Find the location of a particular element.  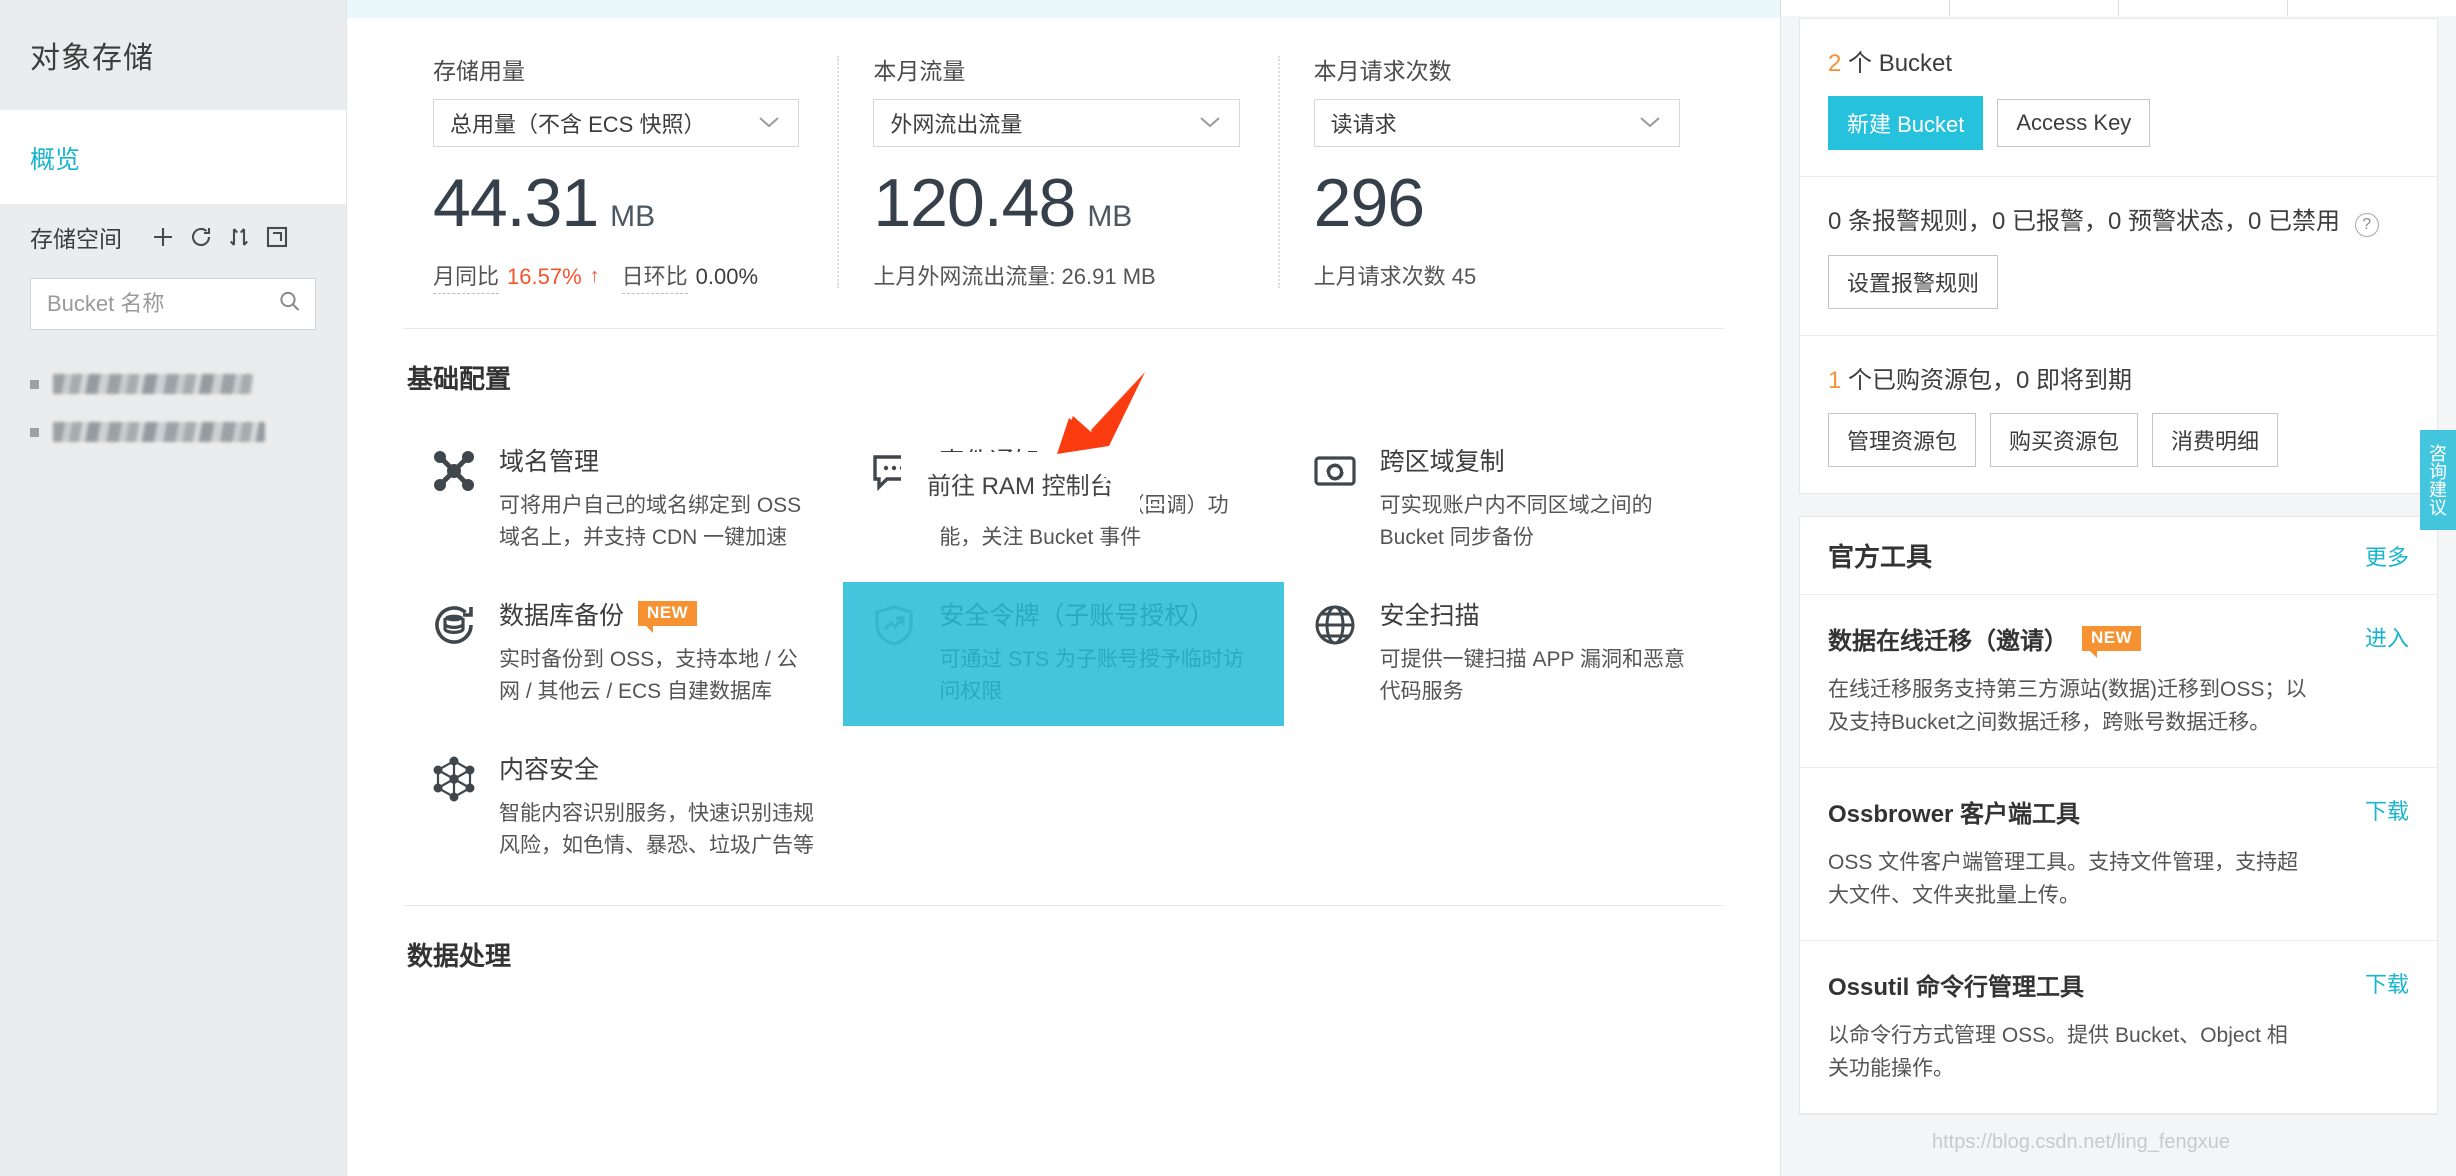

tool-name: 数据在线迁移（邀请） NEW is located at coordinates (1985, 639).